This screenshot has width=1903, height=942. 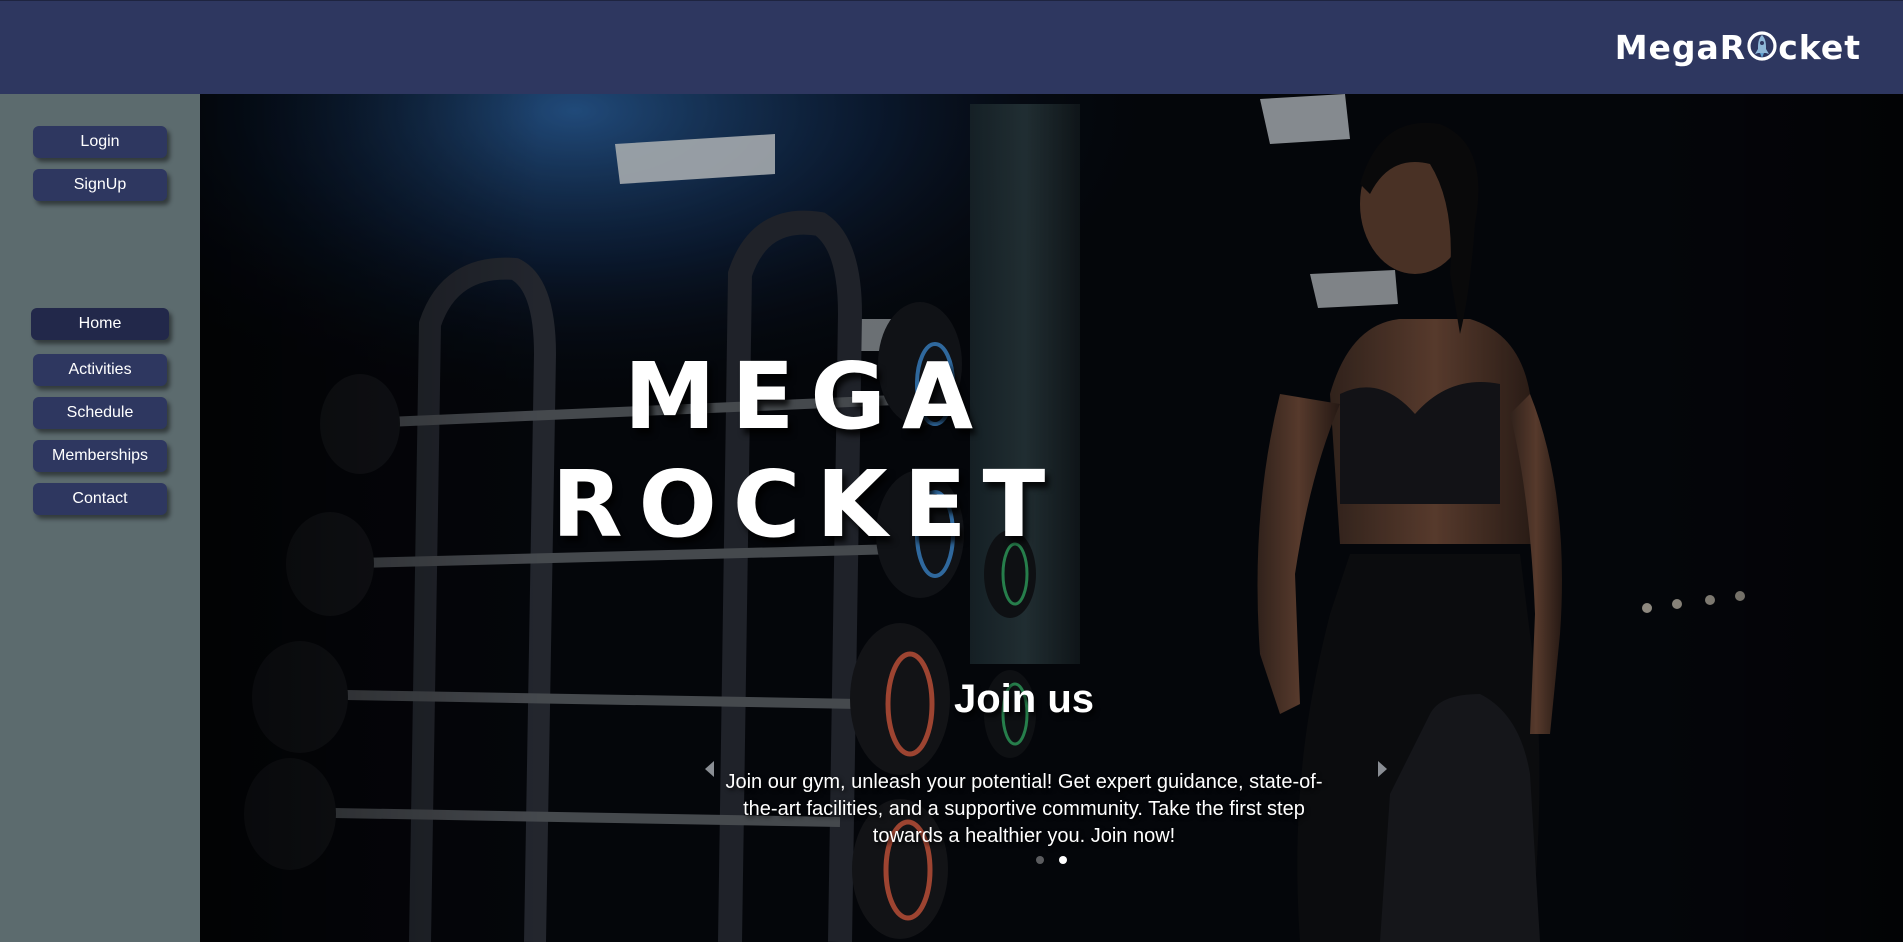 I want to click on chevron-right-icon, so click(x=1382, y=769).